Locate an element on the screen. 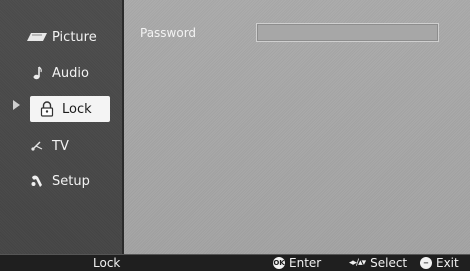  select-hint-label: Select is located at coordinates (389, 263).